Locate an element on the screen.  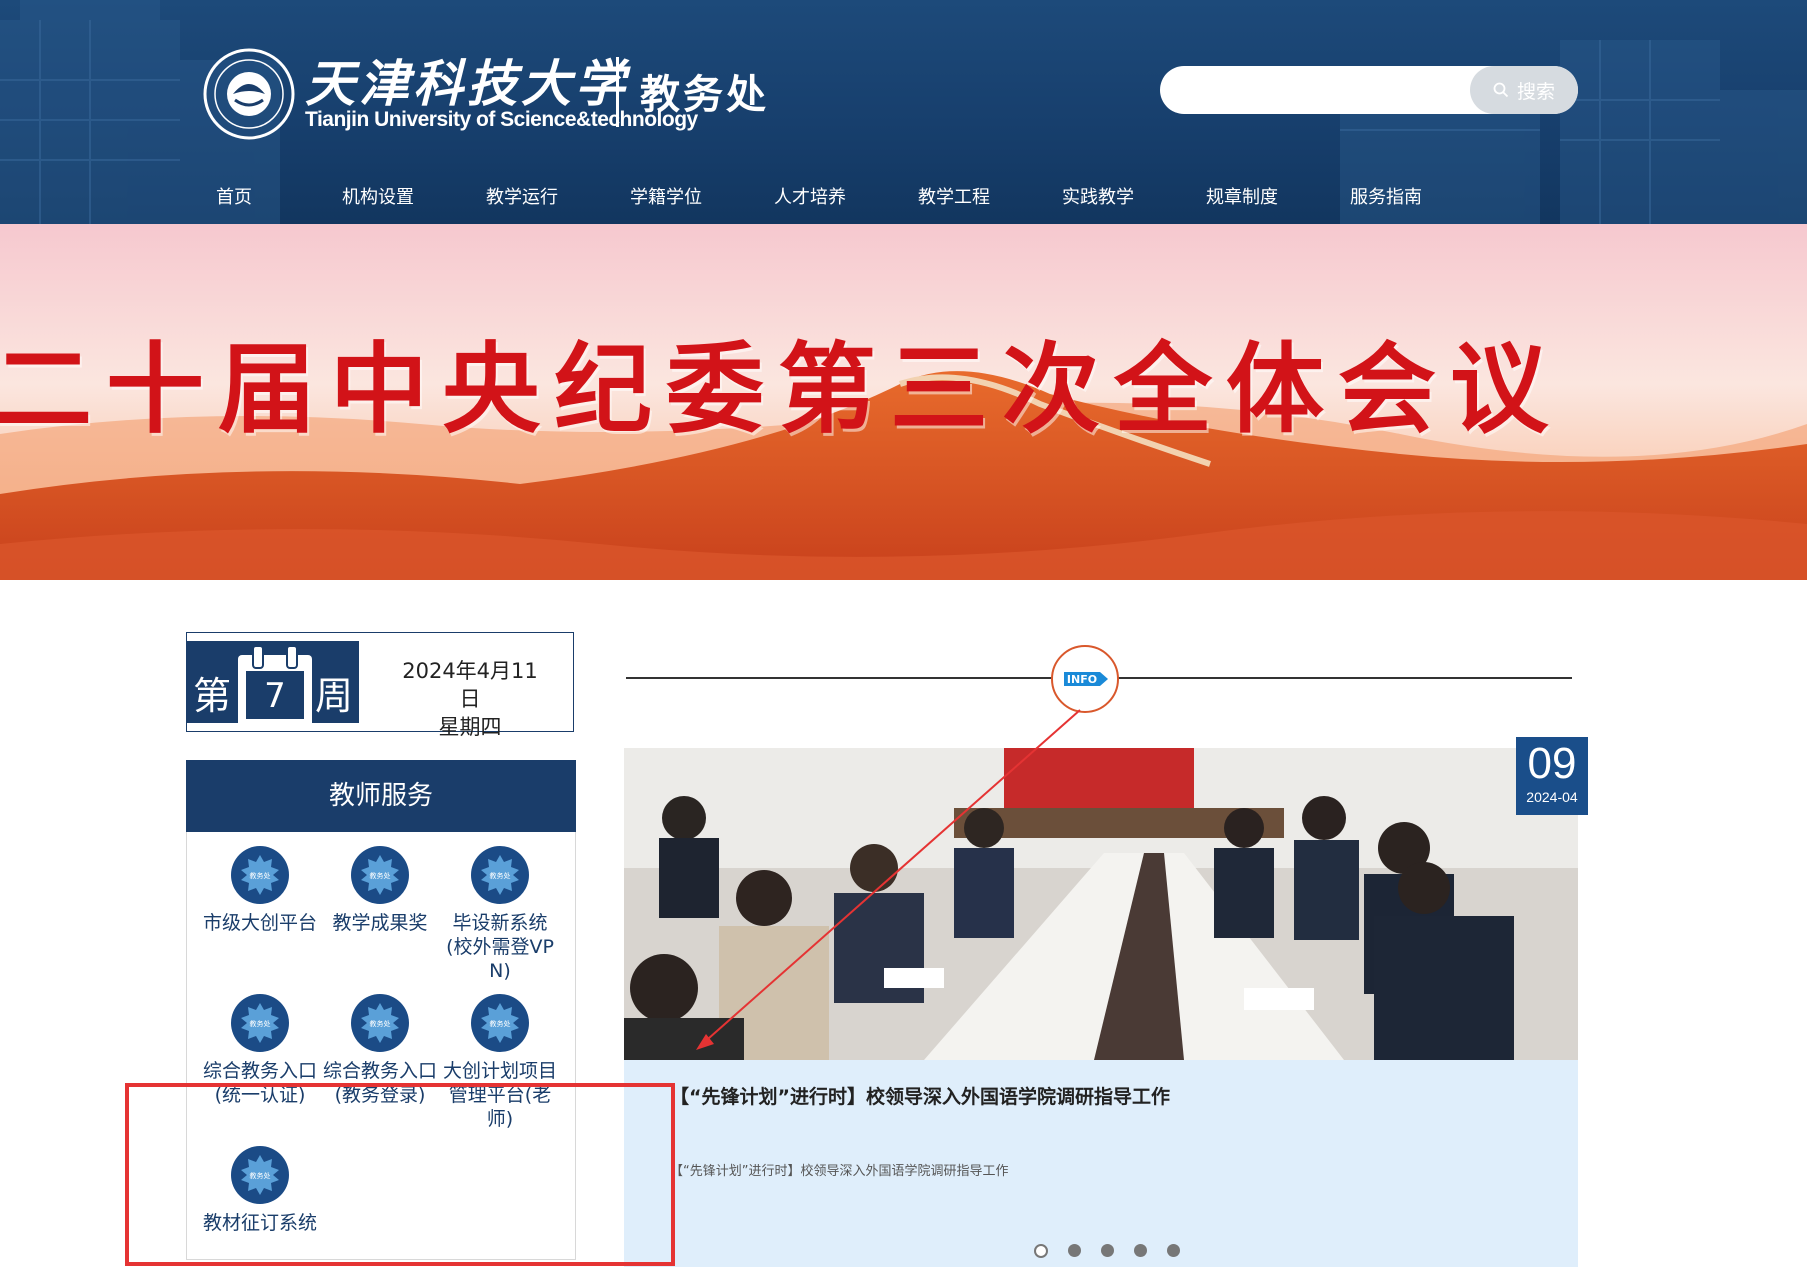
info-icon-text: INFO is located at coordinates (1082, 679).